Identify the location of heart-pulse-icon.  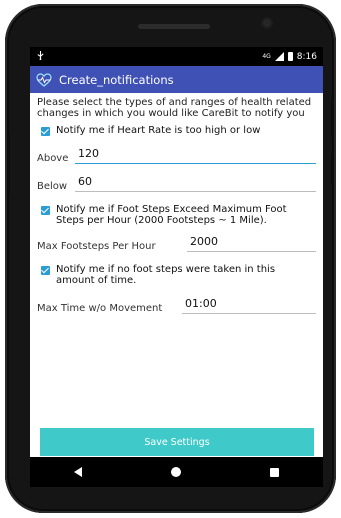
(44, 79).